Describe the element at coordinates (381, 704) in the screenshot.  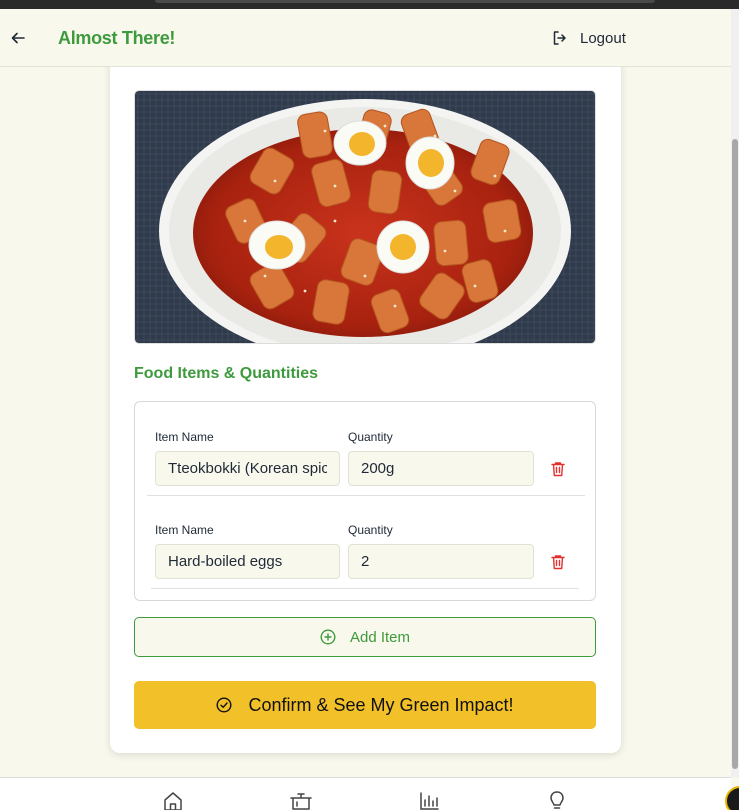
I see `confirm-label: Confirm & See My Green Impact!` at that location.